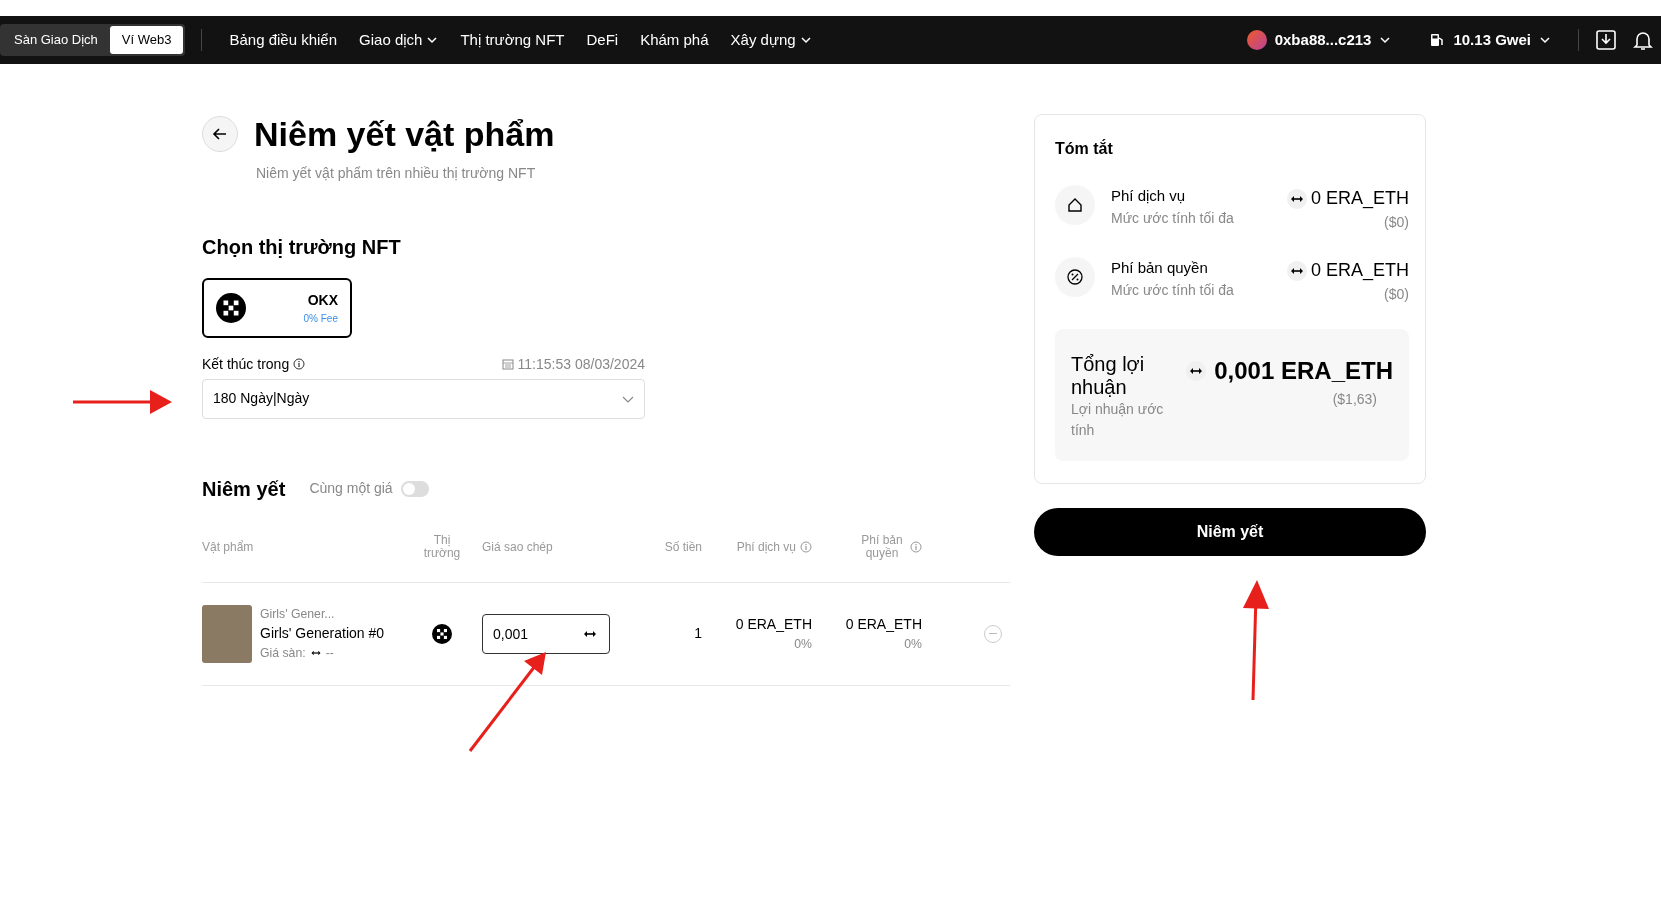 The width and height of the screenshot is (1661, 916). I want to click on column-header: Số tiền, so click(683, 547).